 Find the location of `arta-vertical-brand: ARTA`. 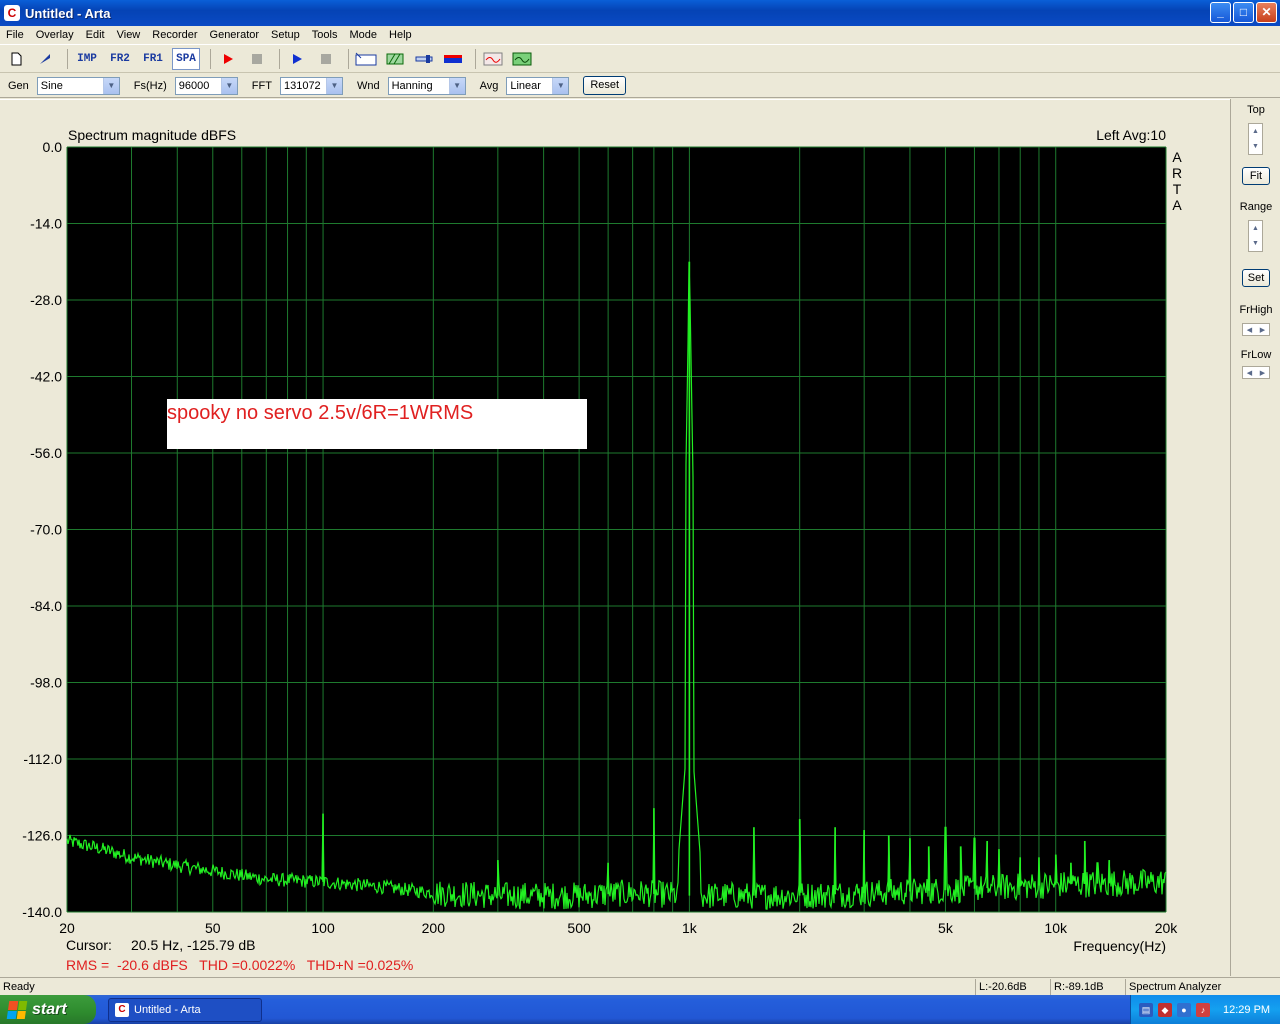

arta-vertical-brand: ARTA is located at coordinates (1177, 181).